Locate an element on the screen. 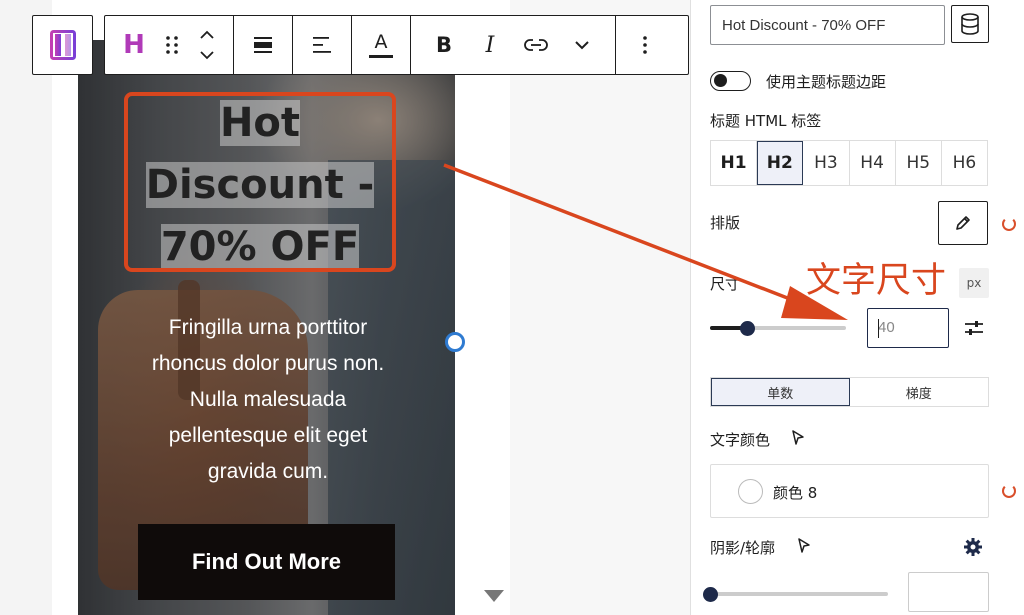 The height and width of the screenshot is (615, 1024). toolbar-group-format: B I is located at coordinates (513, 45).